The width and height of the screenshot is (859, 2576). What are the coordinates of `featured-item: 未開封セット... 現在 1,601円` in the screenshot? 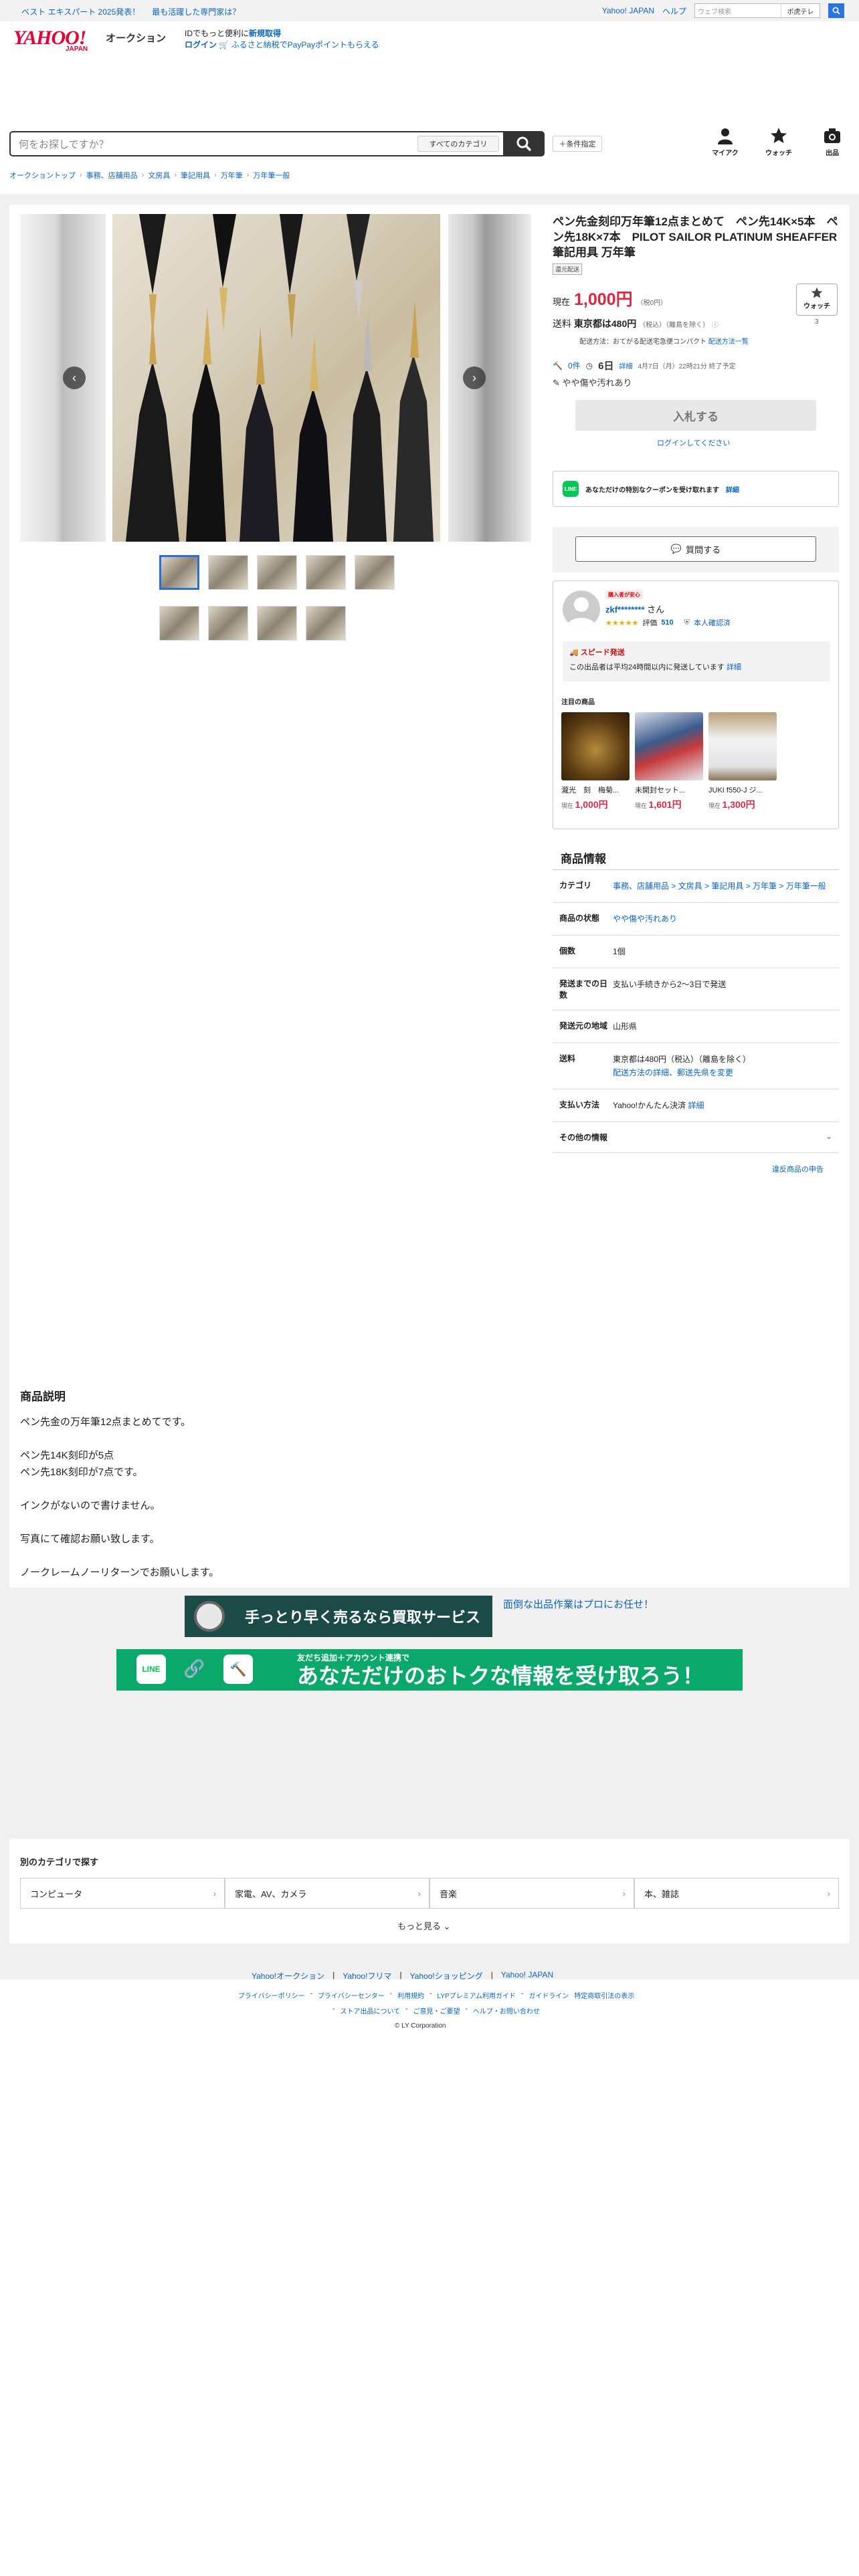 It's located at (669, 761).